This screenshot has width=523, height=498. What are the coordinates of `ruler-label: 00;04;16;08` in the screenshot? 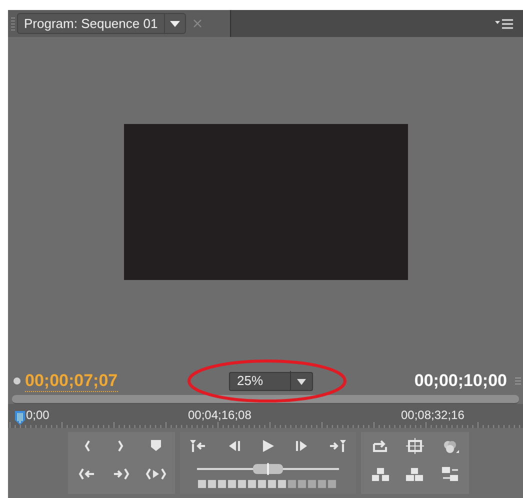 It's located at (220, 415).